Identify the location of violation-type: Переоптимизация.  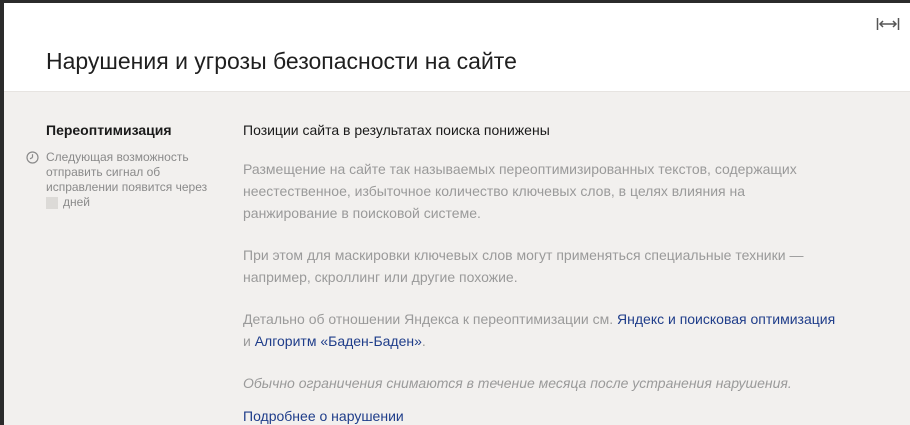
(109, 130).